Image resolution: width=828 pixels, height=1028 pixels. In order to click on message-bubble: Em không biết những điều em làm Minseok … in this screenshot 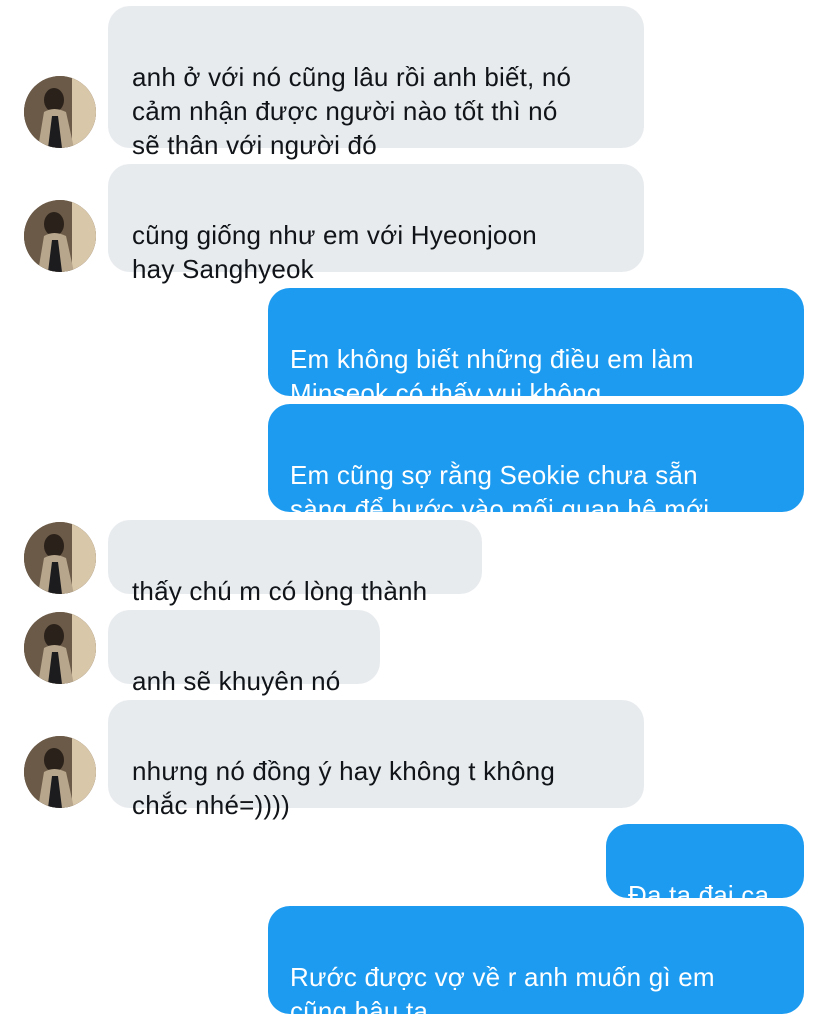, I will do `click(536, 348)`.